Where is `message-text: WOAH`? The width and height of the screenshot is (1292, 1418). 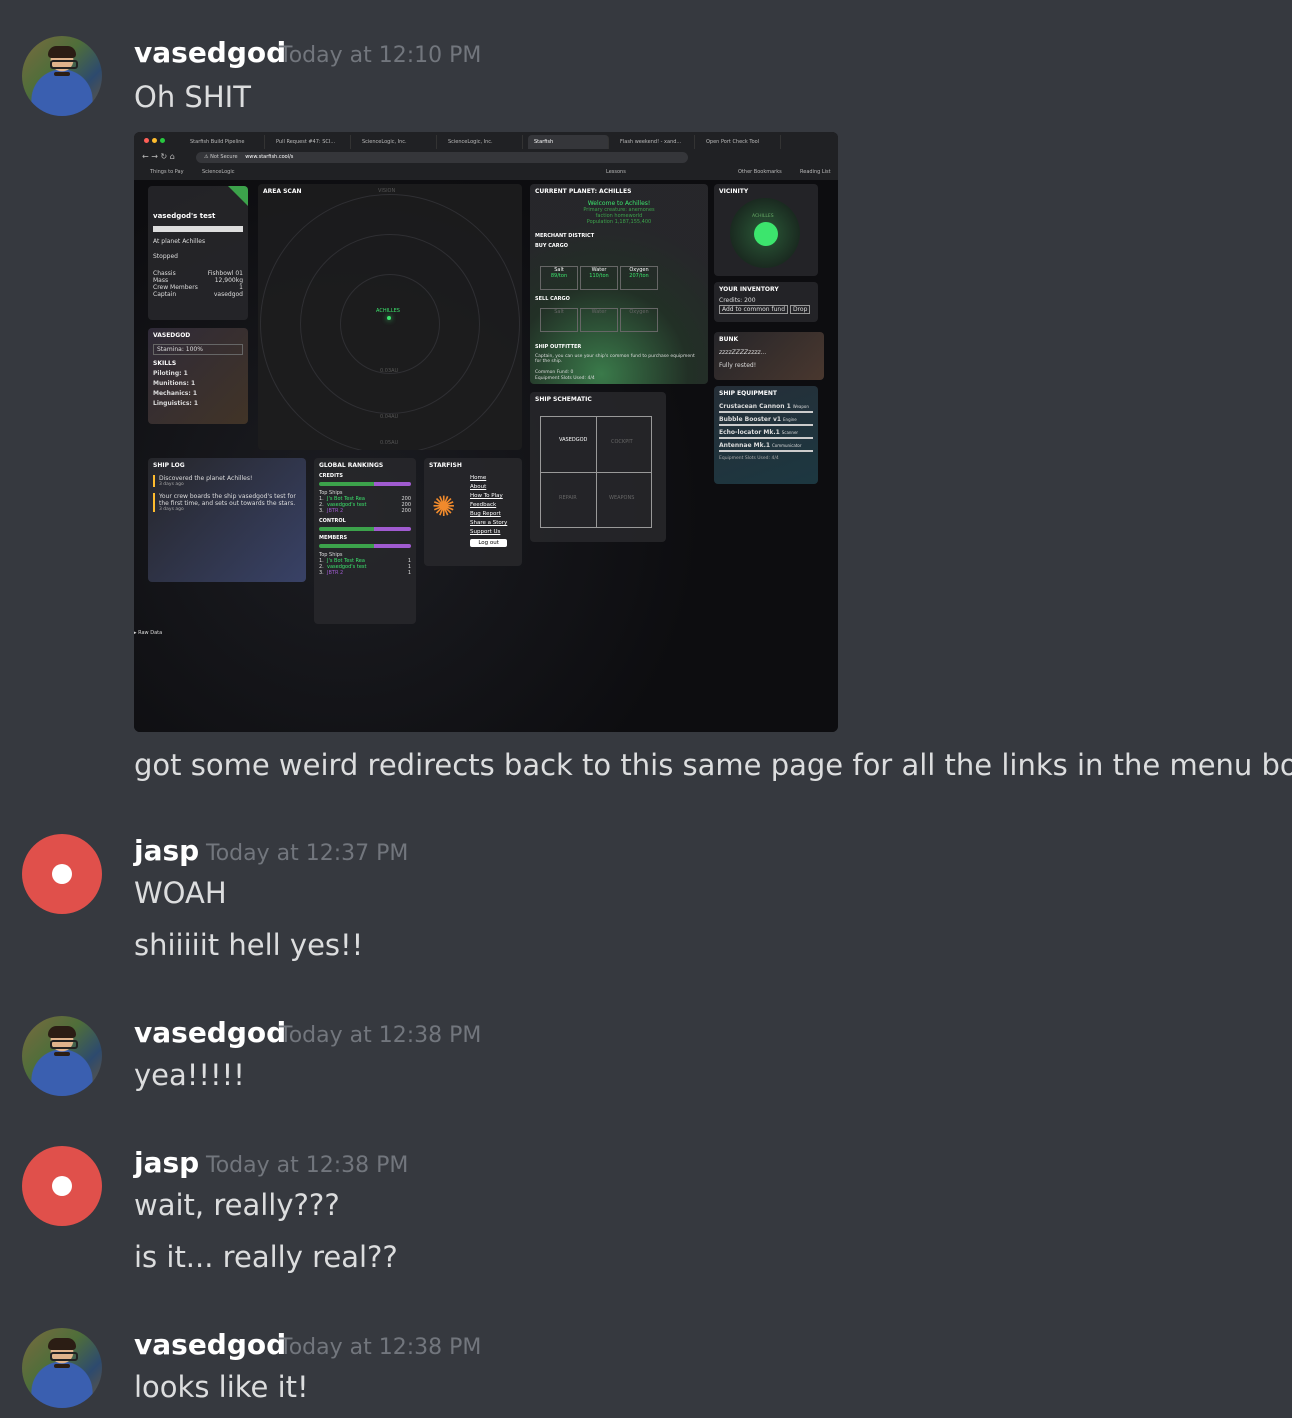
message-text: WOAH is located at coordinates (180, 893).